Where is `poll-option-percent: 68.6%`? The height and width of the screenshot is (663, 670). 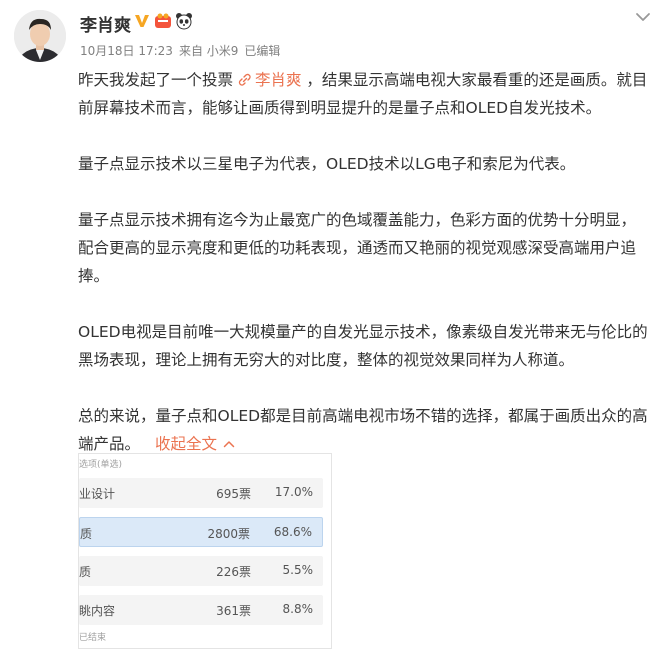 poll-option-percent: 68.6% is located at coordinates (292, 532).